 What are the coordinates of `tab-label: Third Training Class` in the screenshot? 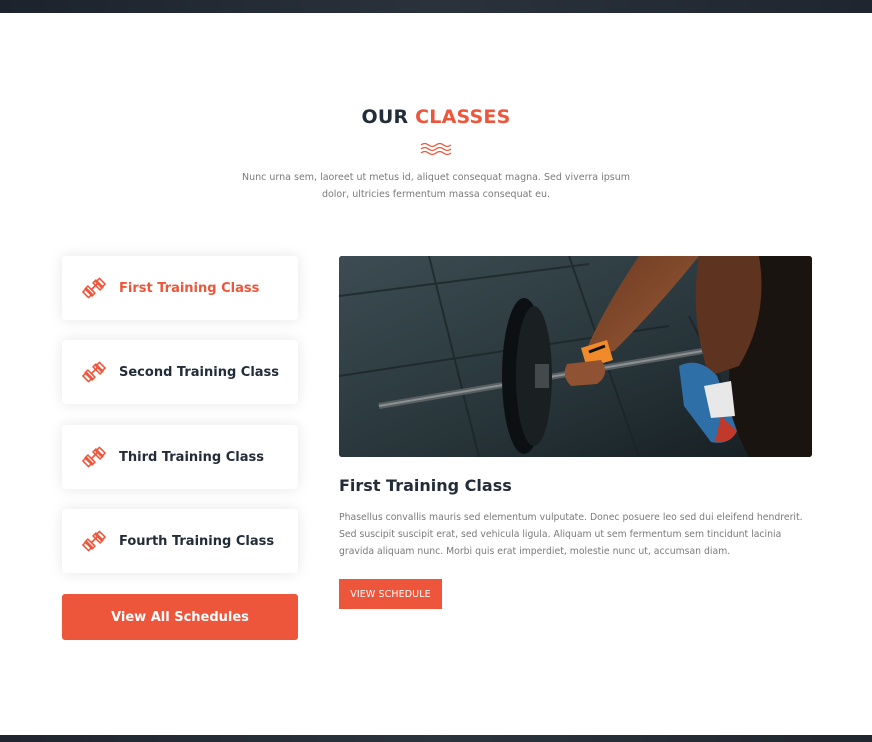 It's located at (191, 457).